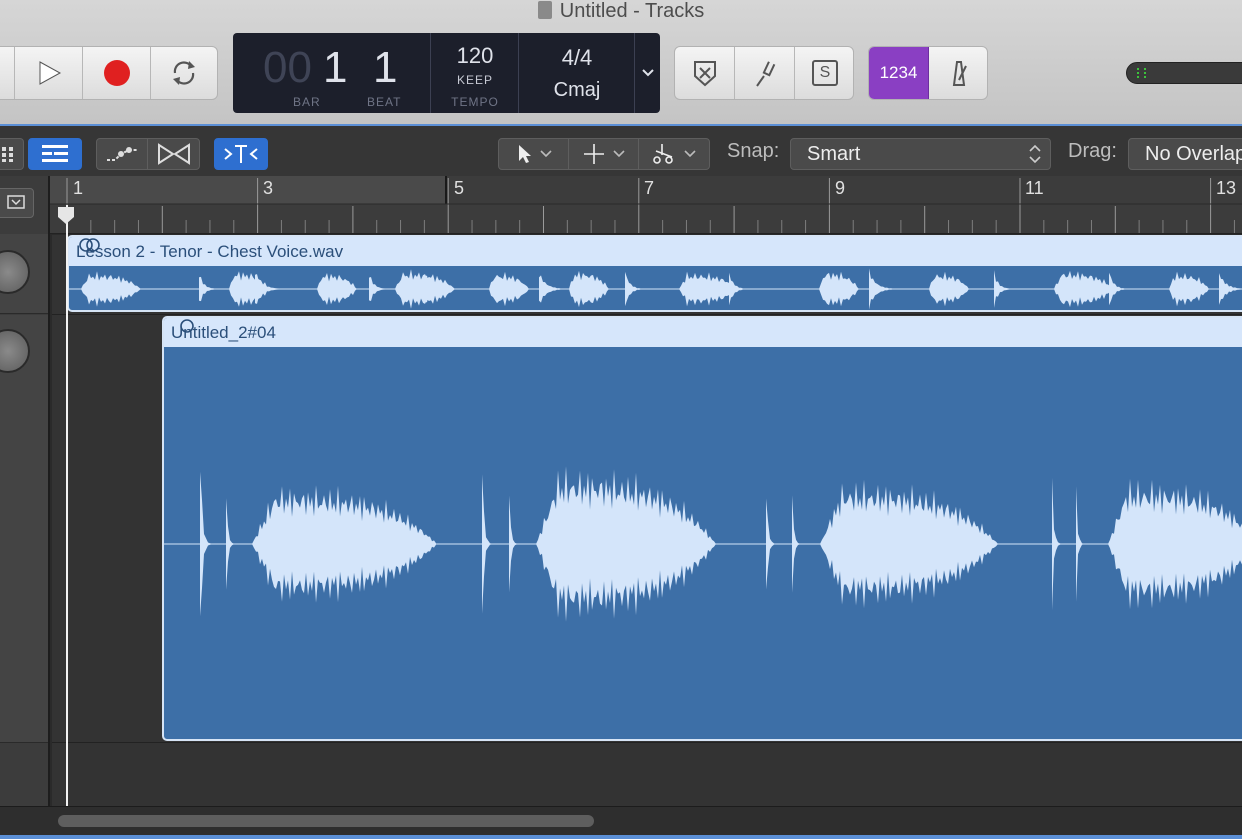  I want to click on list-view-button, so click(55, 154).